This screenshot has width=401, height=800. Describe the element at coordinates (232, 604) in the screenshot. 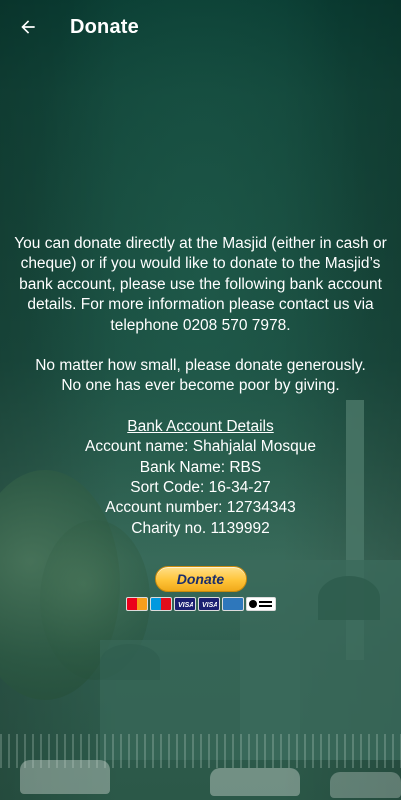

I see `amex-icon` at that location.